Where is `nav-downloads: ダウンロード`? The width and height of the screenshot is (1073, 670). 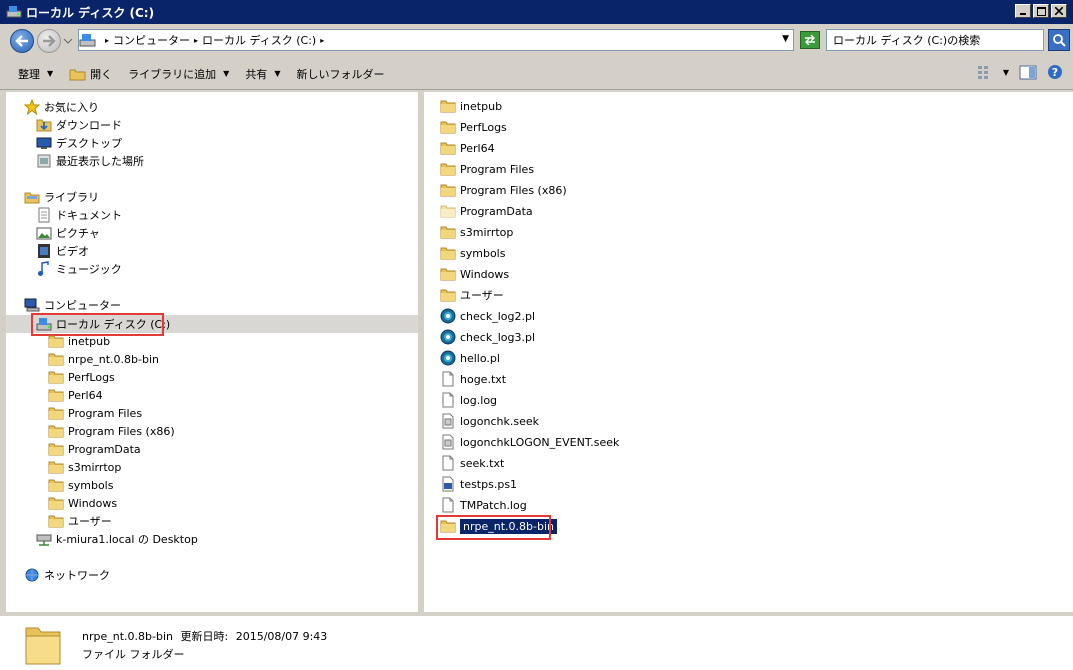 nav-downloads: ダウンロード is located at coordinates (79, 125).